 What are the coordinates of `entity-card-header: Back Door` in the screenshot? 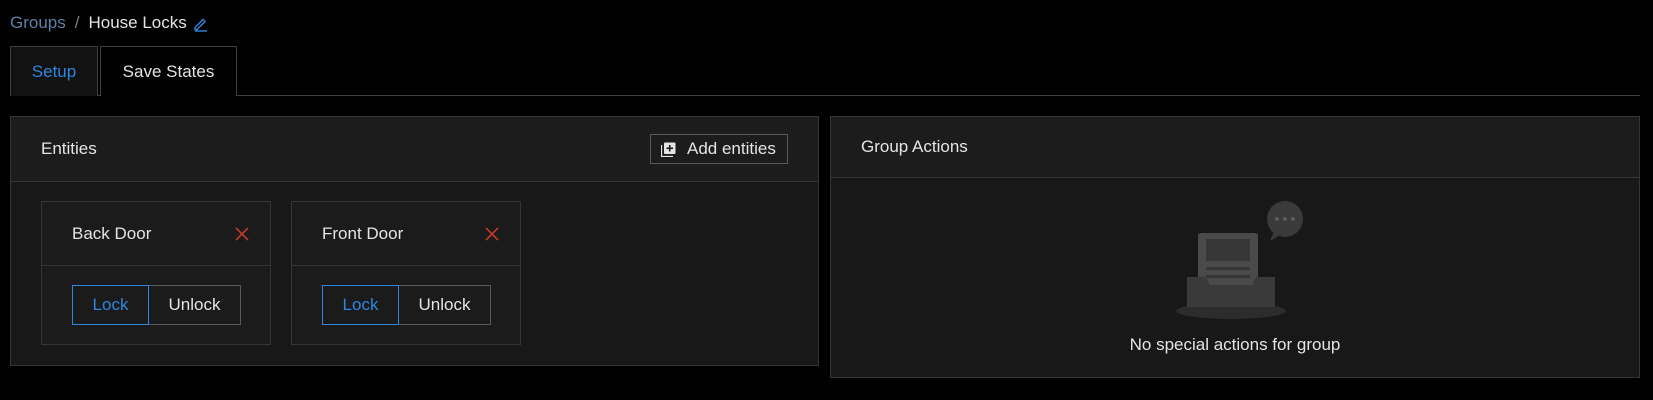 It's located at (156, 234).